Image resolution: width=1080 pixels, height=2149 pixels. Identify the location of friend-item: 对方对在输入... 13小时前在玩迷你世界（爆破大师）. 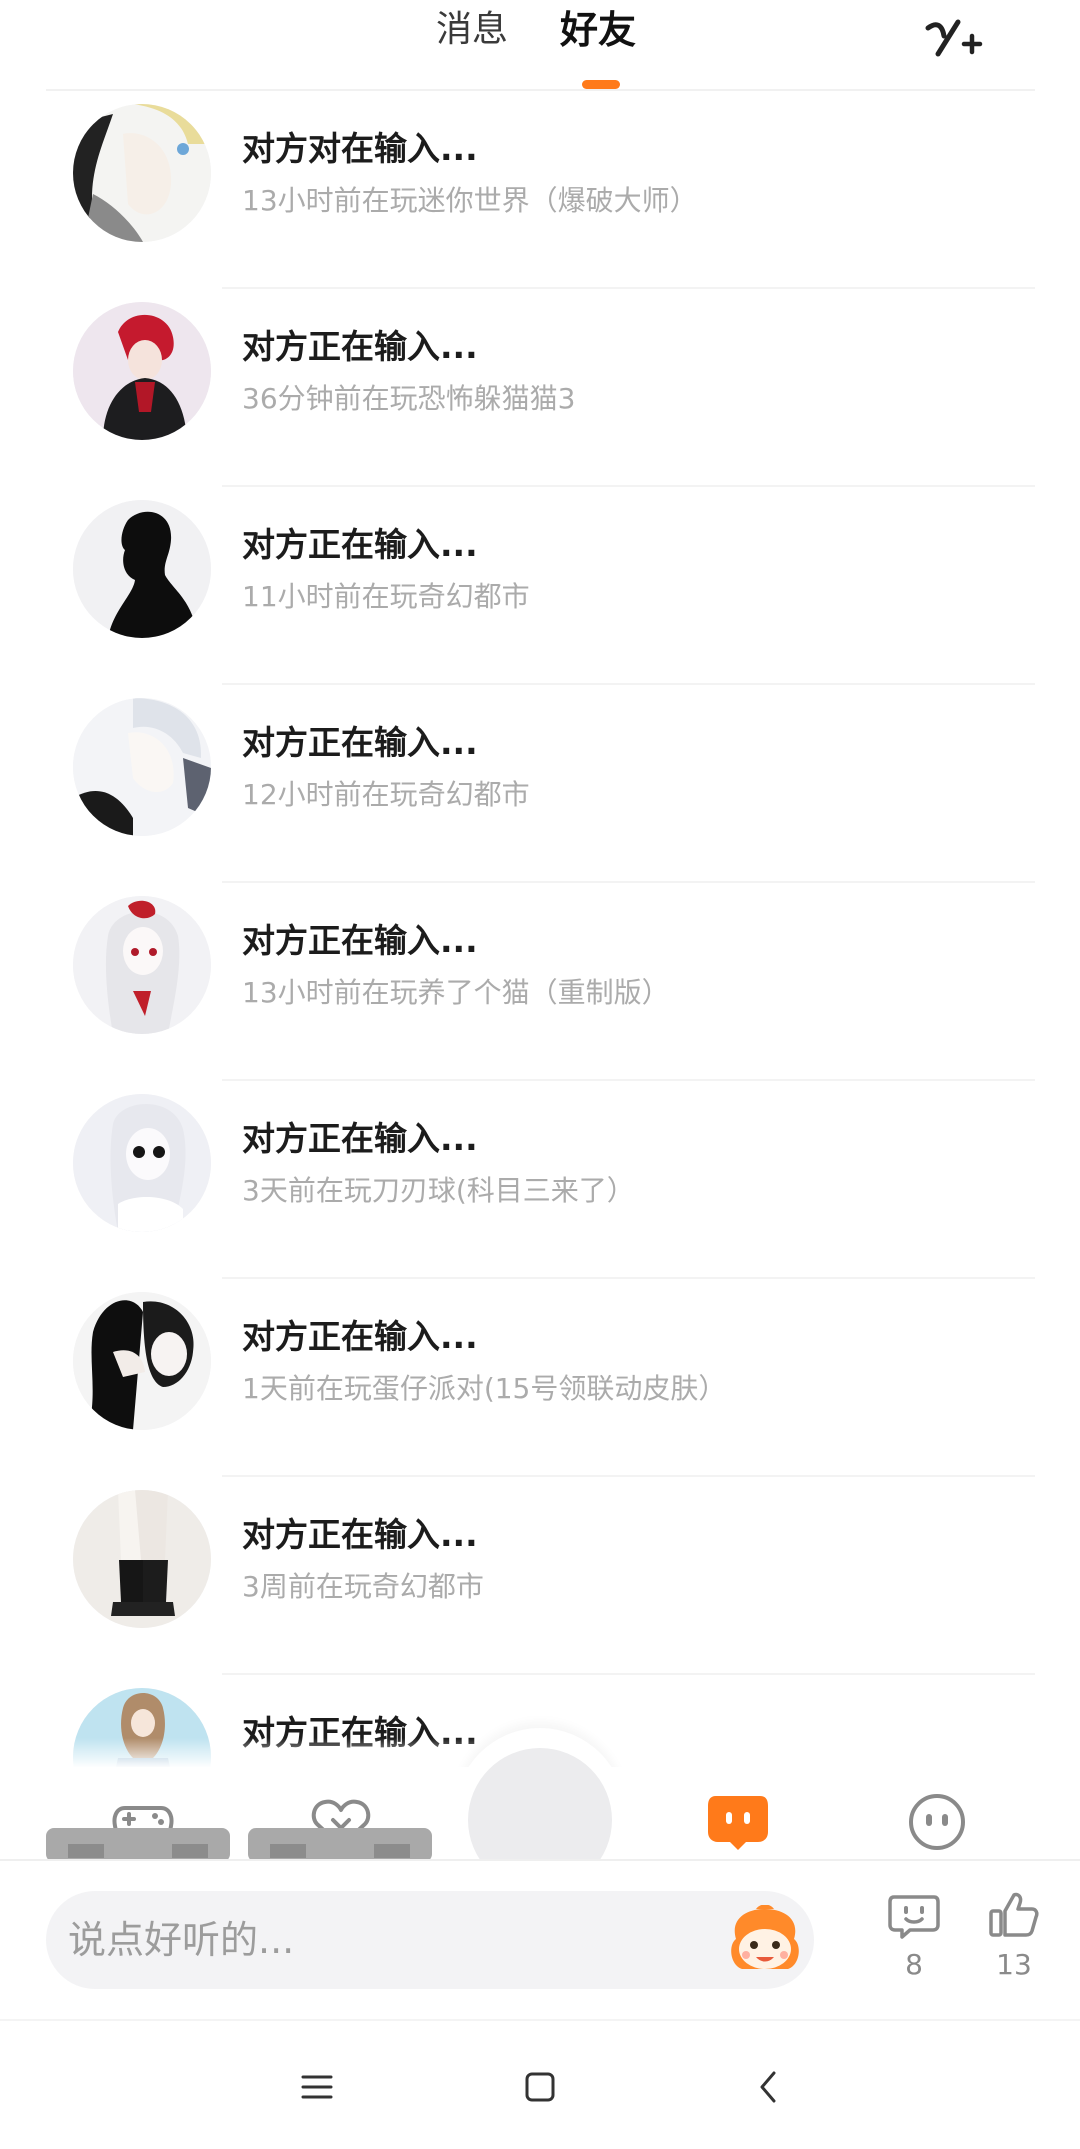
(540, 190).